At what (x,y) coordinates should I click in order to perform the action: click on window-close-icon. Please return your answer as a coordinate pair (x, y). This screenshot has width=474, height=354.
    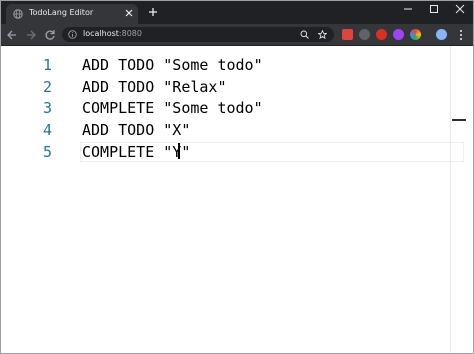
    Looking at the image, I should click on (460, 9).